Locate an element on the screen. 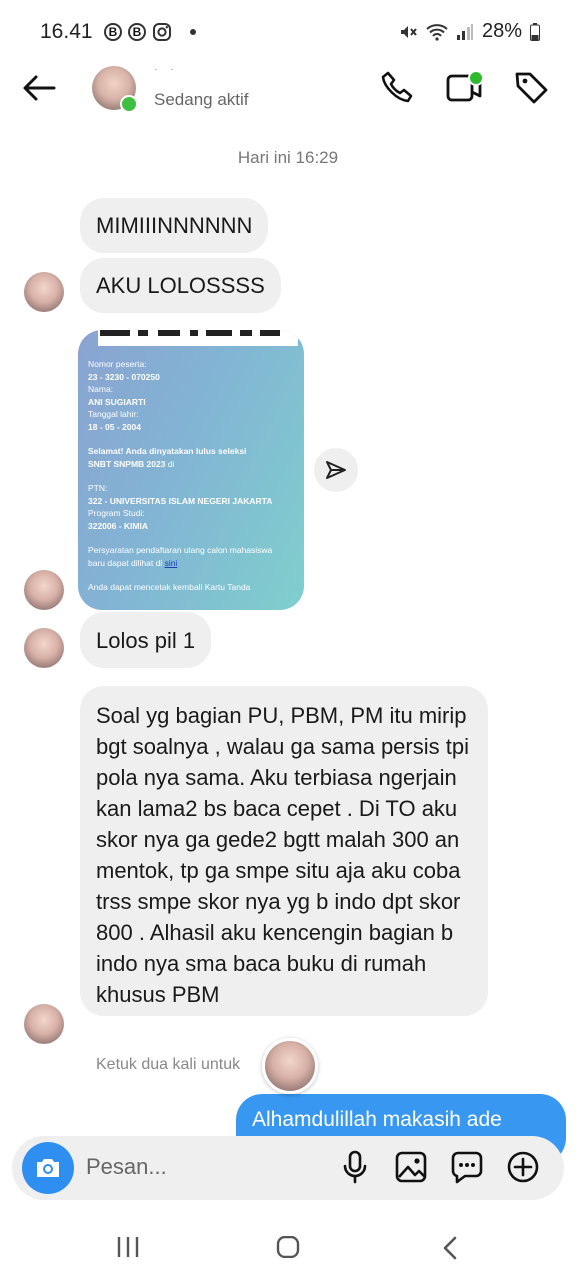 The width and height of the screenshot is (576, 1280). sticker-chat-icon is located at coordinates (467, 1167).